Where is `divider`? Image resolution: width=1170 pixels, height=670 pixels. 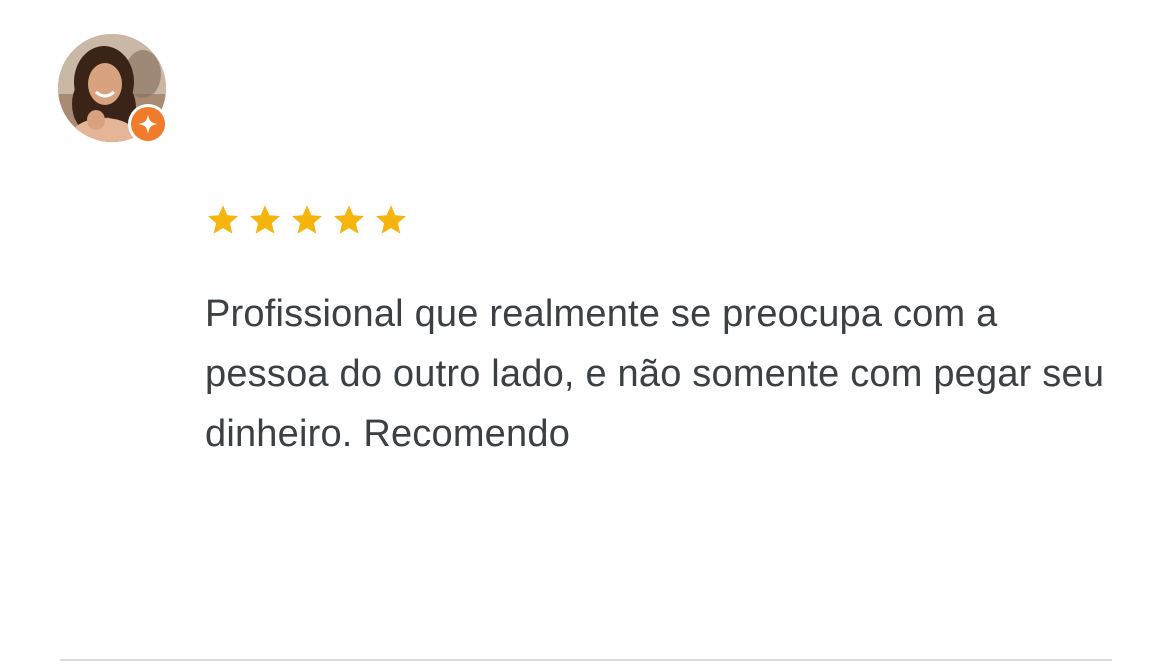
divider is located at coordinates (586, 660).